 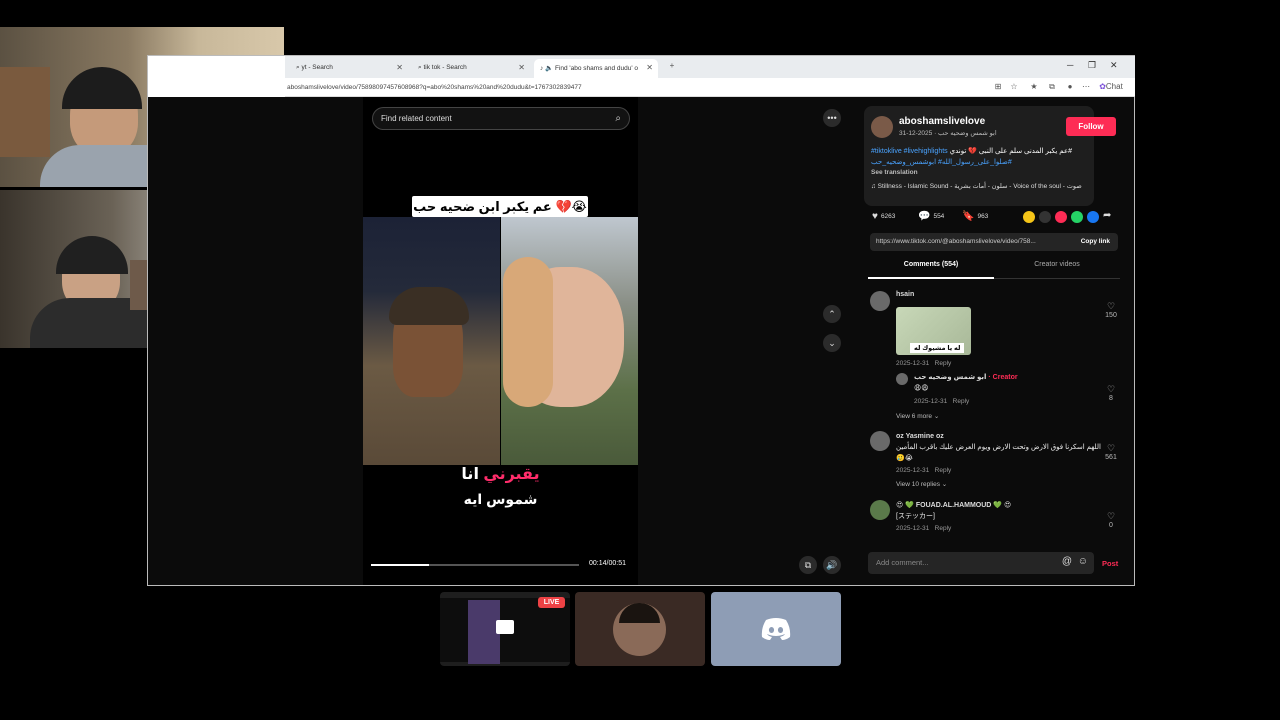 I want to click on discord-participant-tile, so click(x=776, y=629).